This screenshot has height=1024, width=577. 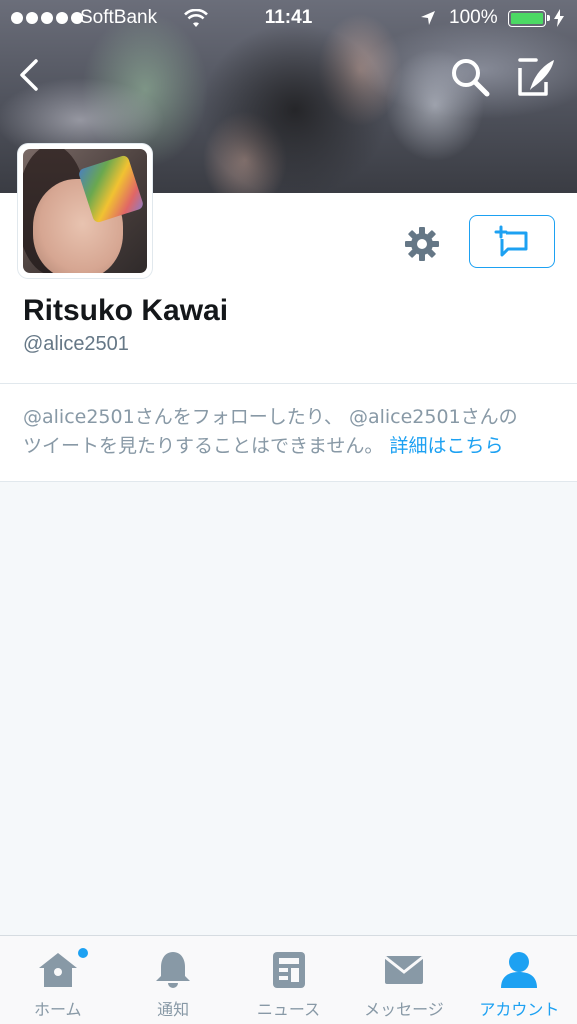 I want to click on charging-bolt-icon, so click(x=559, y=18).